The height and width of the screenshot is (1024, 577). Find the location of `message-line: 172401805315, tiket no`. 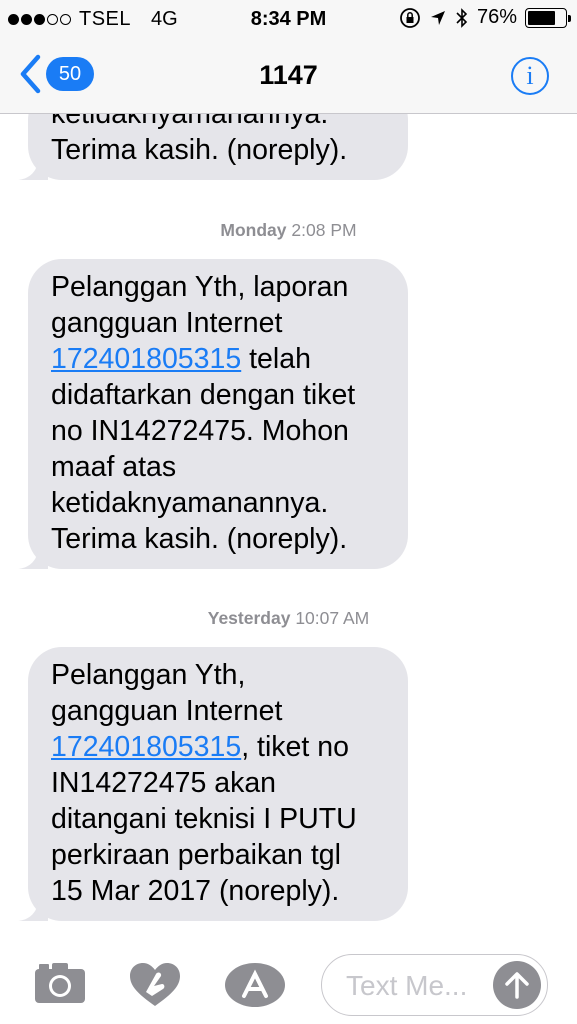

message-line: 172401805315, tiket no is located at coordinates (218, 747).